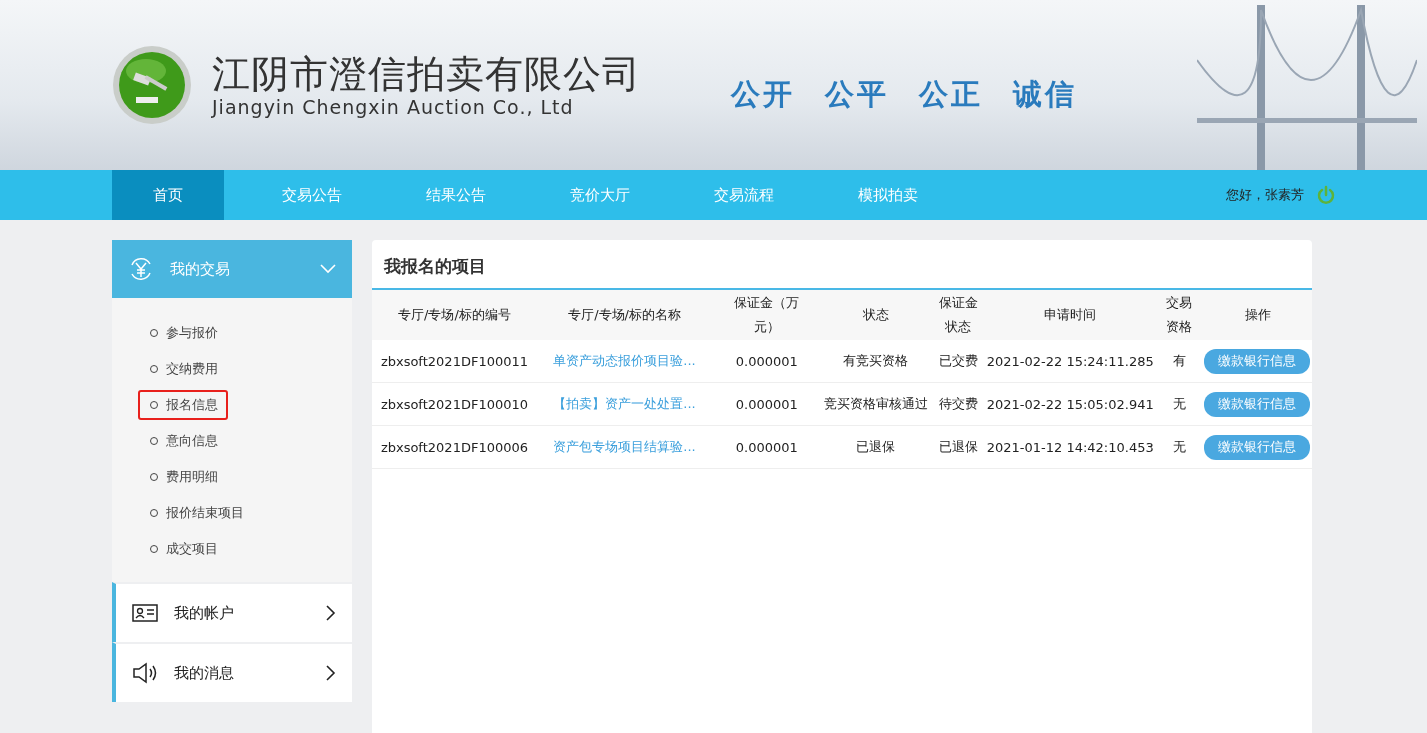  Describe the element at coordinates (145, 613) in the screenshot. I see `id-card-icon` at that location.